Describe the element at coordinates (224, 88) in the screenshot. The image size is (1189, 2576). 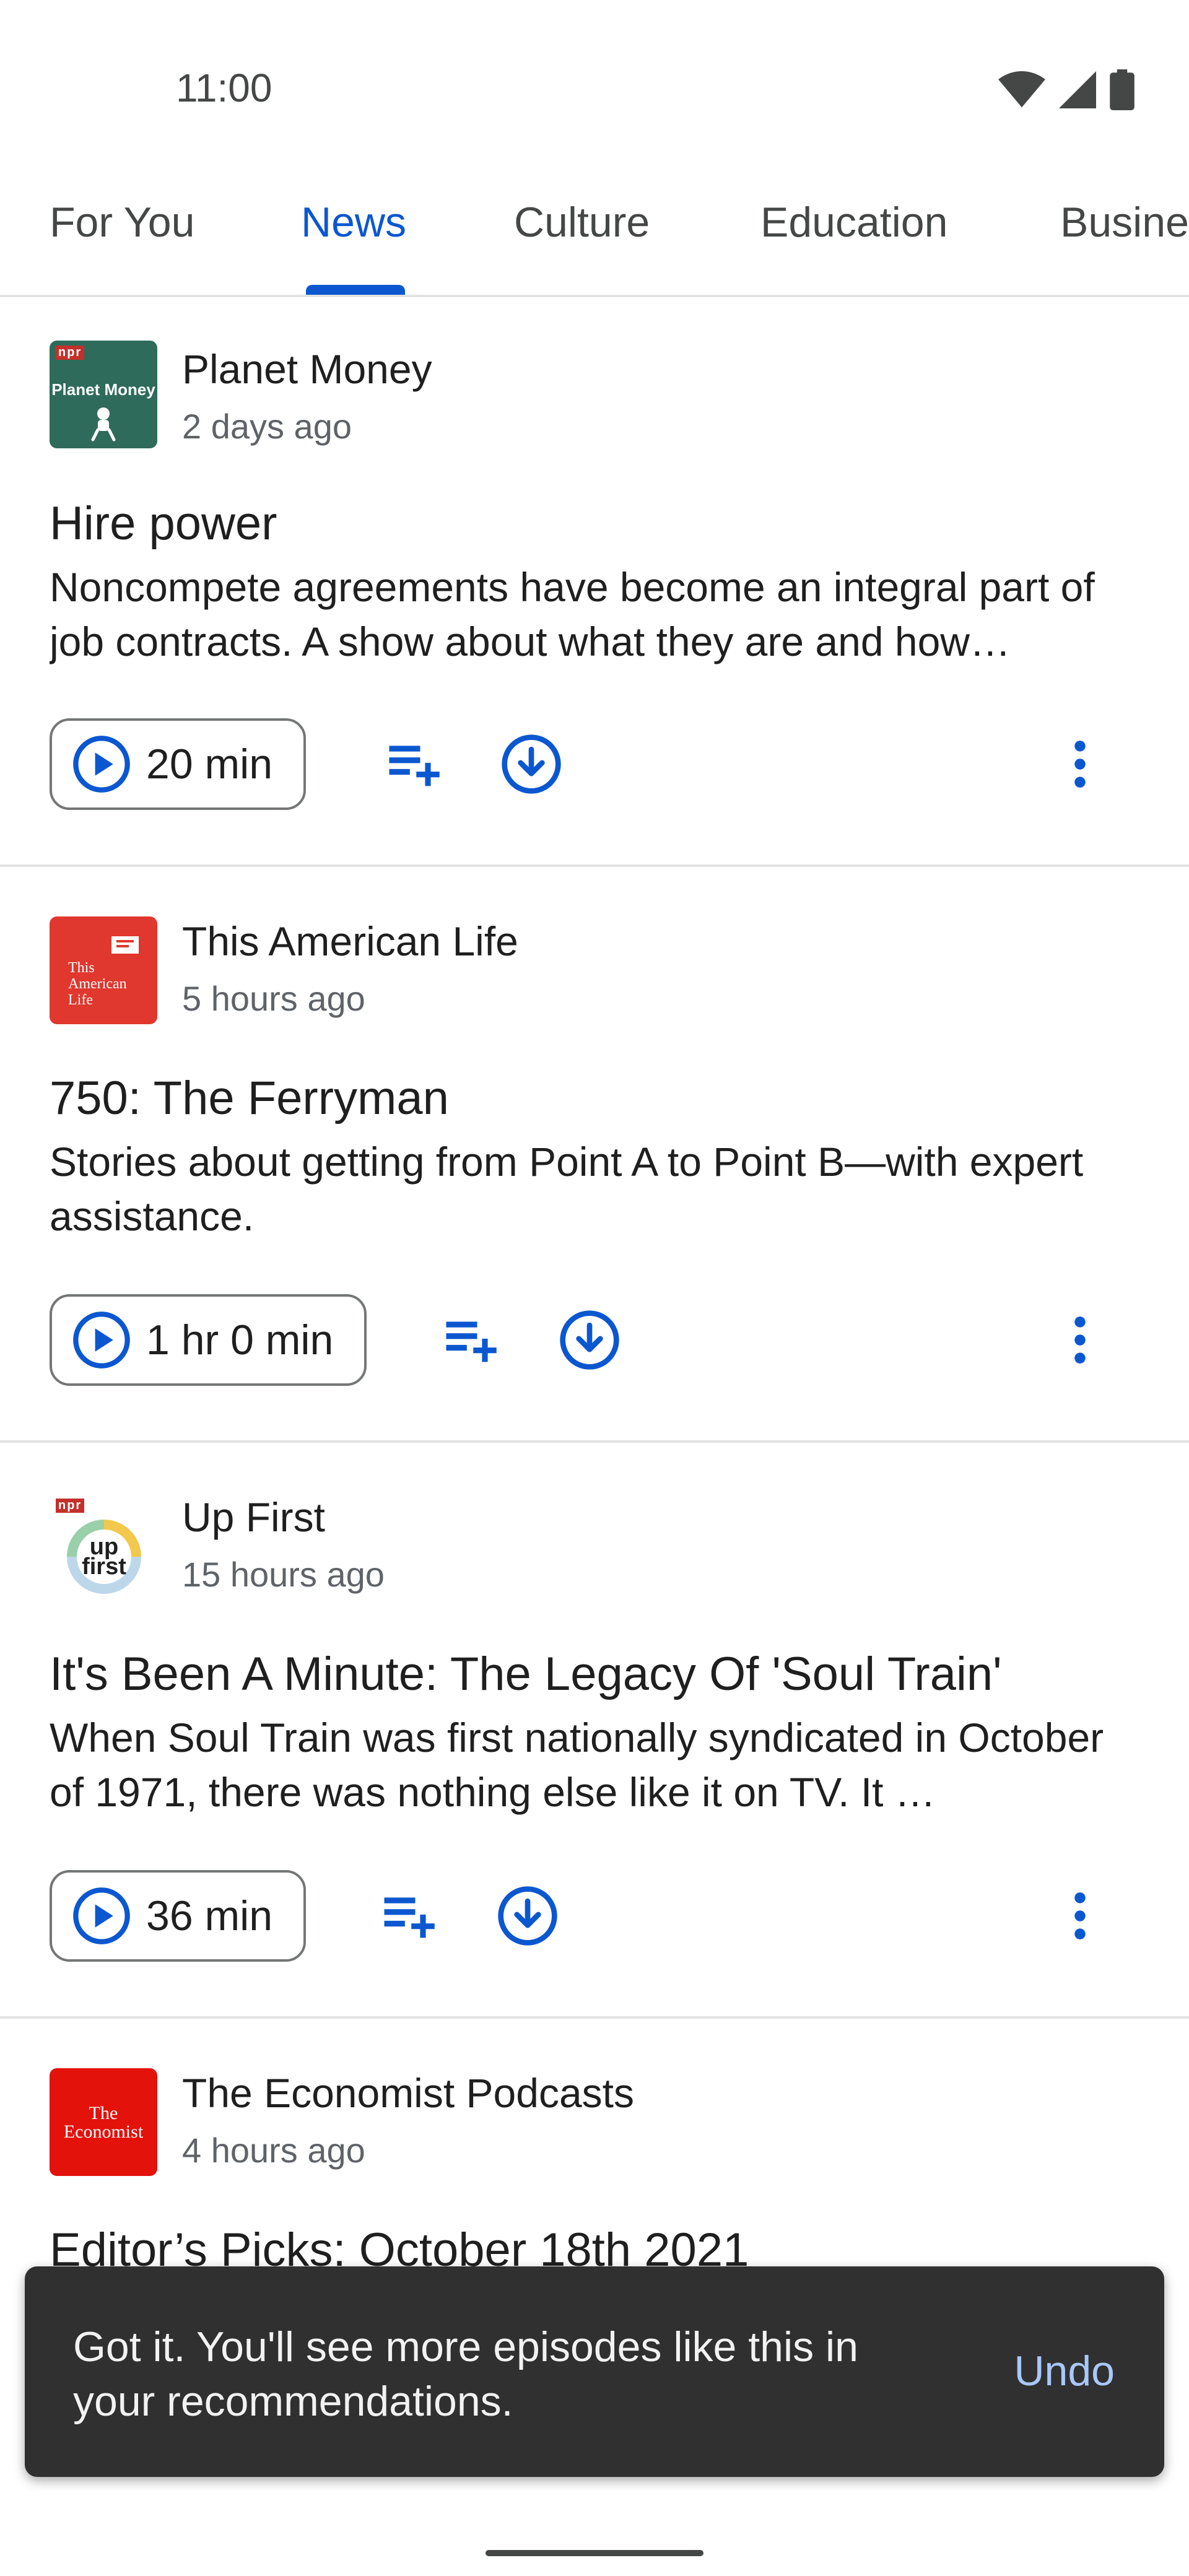
I see `status-time: 11:00` at that location.